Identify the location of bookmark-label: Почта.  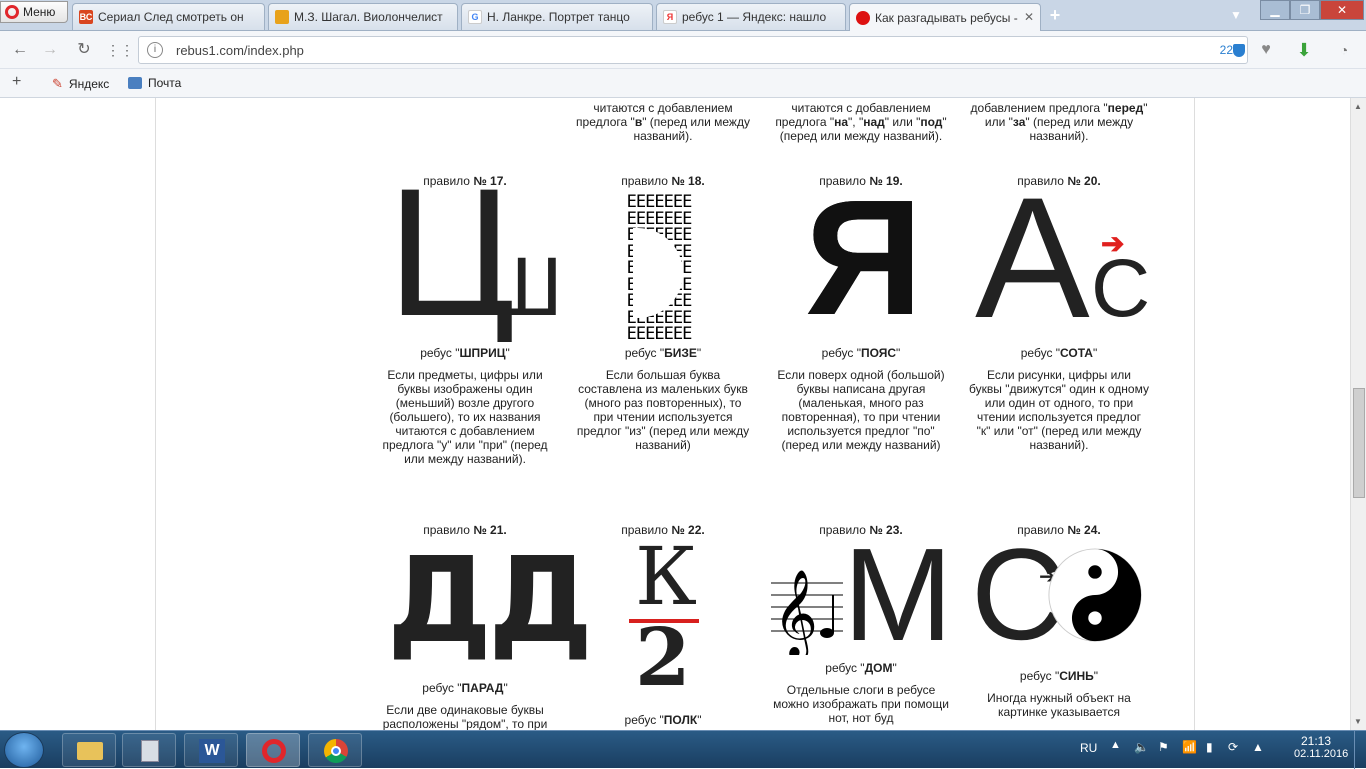
(165, 83).